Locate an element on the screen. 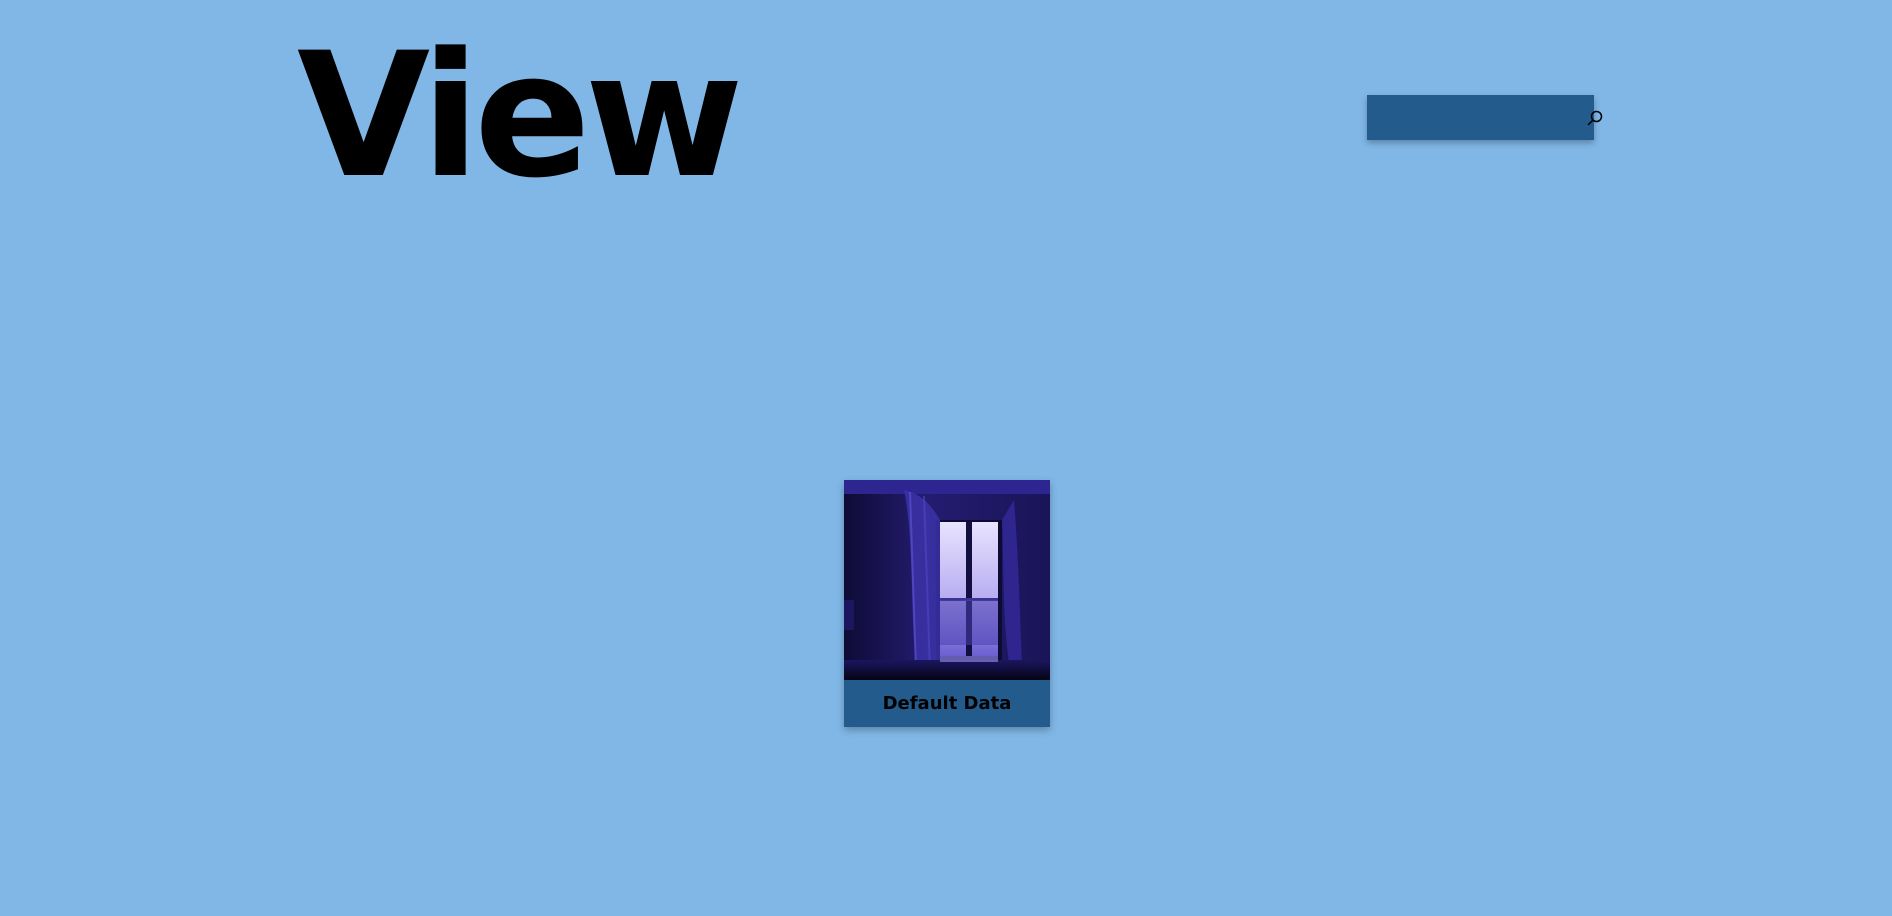 Image resolution: width=1892 pixels, height=916 pixels. search-box is located at coordinates (1485, 117).